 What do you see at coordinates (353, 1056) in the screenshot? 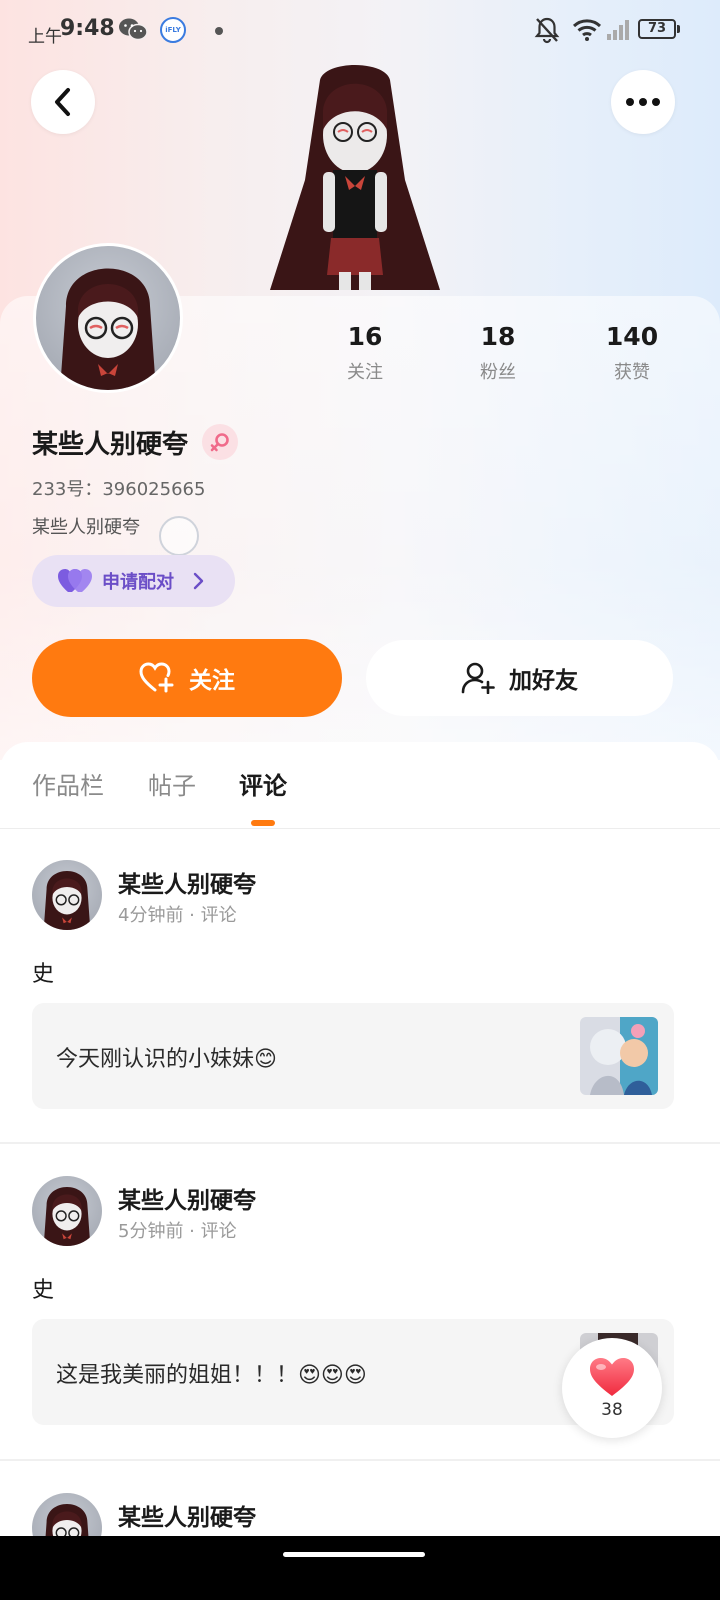
I see `quoted-post: 今天刚认识的小妹妹😊` at bounding box center [353, 1056].